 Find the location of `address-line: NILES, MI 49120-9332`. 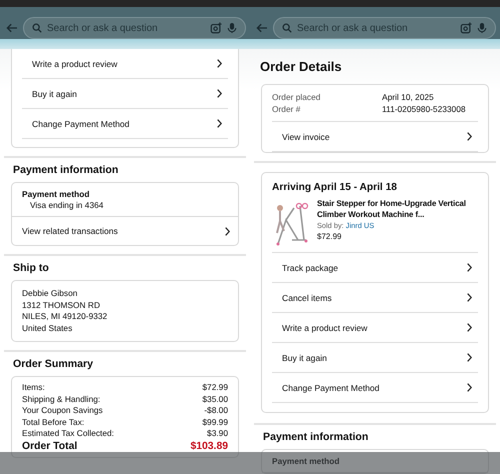

address-line: NILES, MI 49120-9332 is located at coordinates (65, 316).